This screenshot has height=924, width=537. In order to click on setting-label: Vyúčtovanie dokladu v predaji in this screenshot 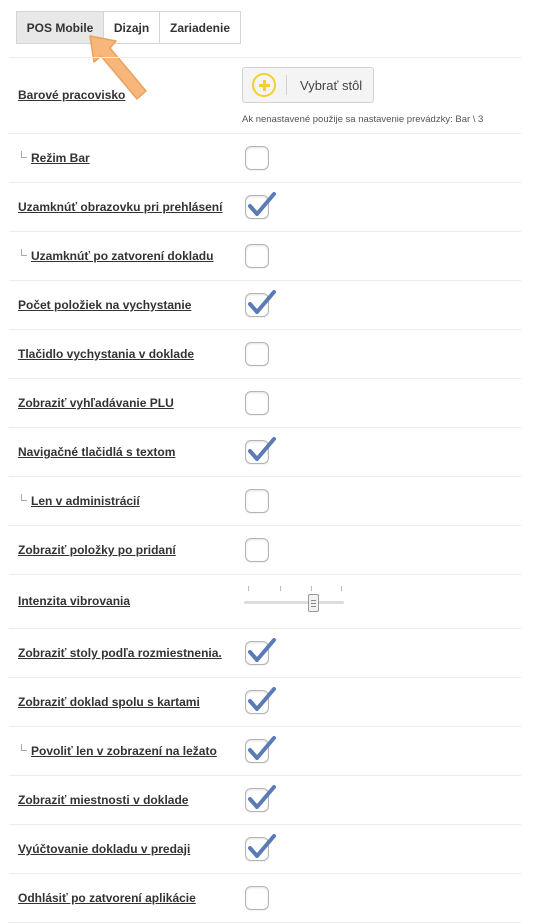, I will do `click(104, 849)`.